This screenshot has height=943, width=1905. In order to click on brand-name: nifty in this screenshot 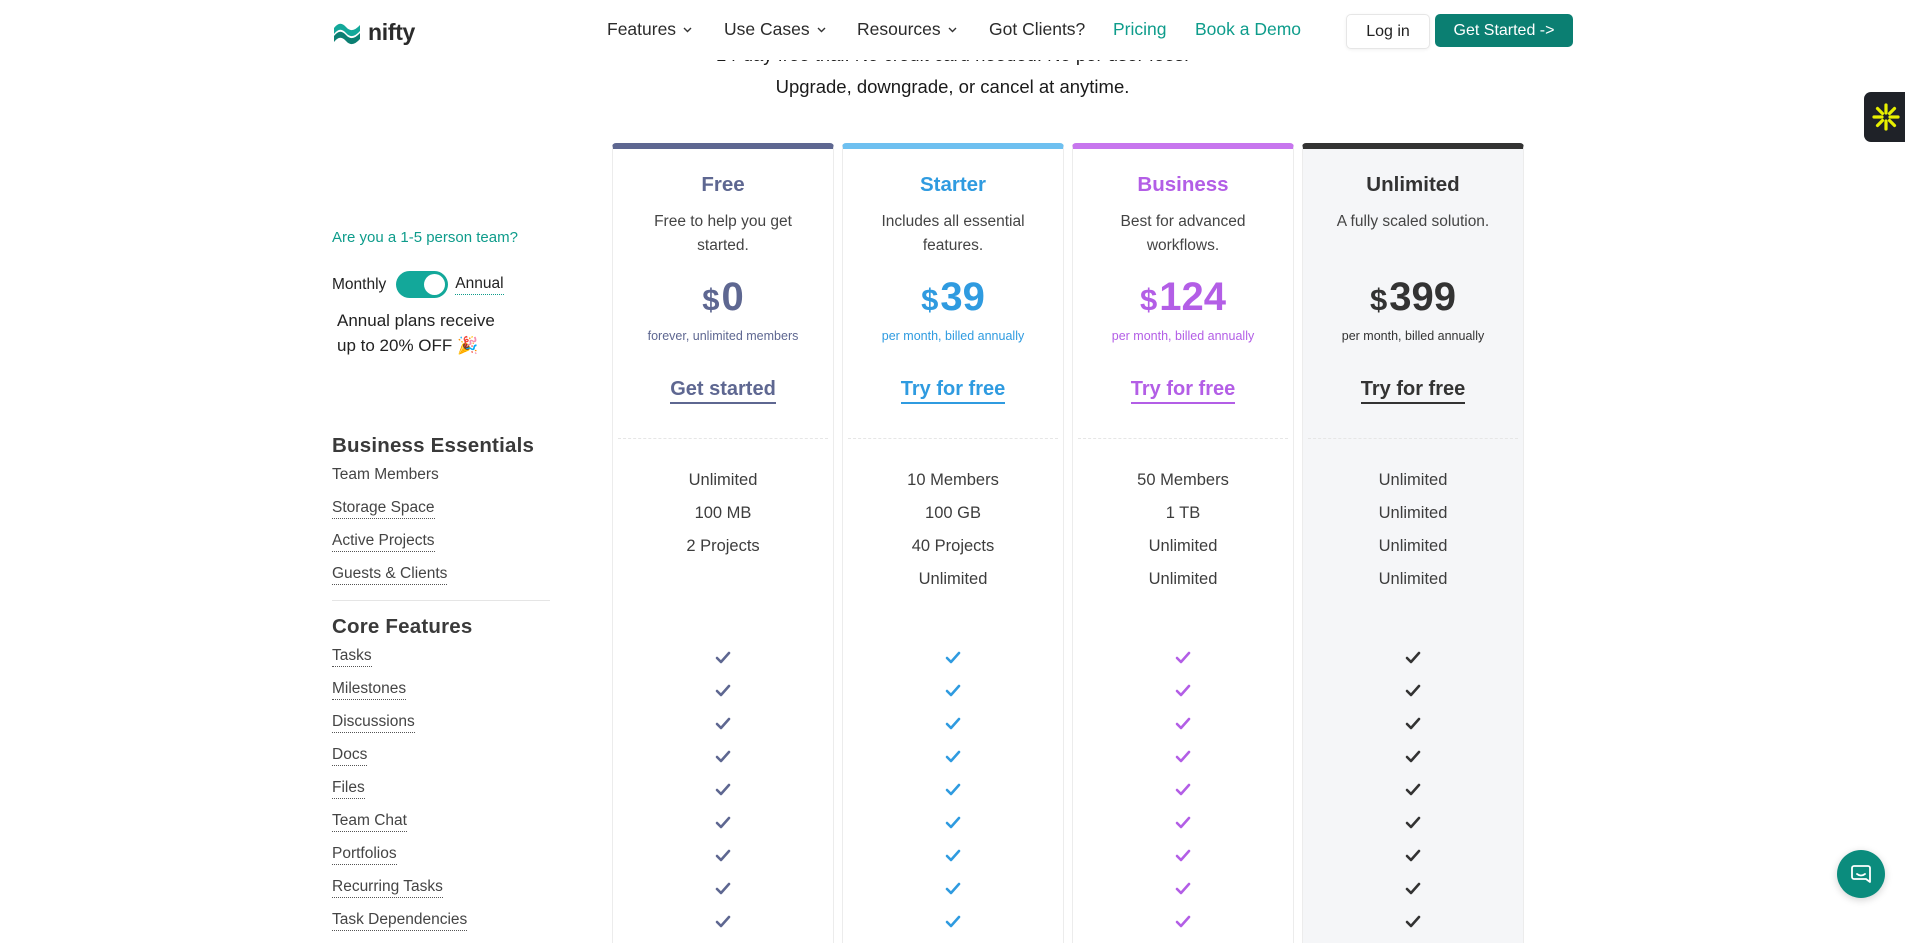, I will do `click(392, 31)`.